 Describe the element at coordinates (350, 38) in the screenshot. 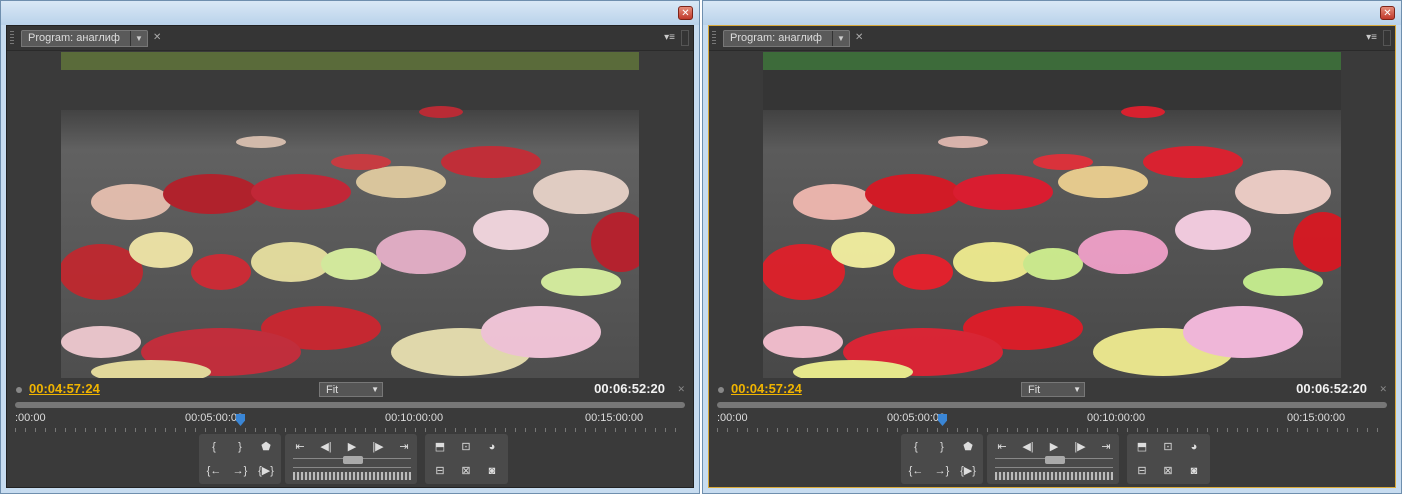

I see `panel-tab-bar: Program: анаглиф ▼ ✕ ▾≡` at that location.